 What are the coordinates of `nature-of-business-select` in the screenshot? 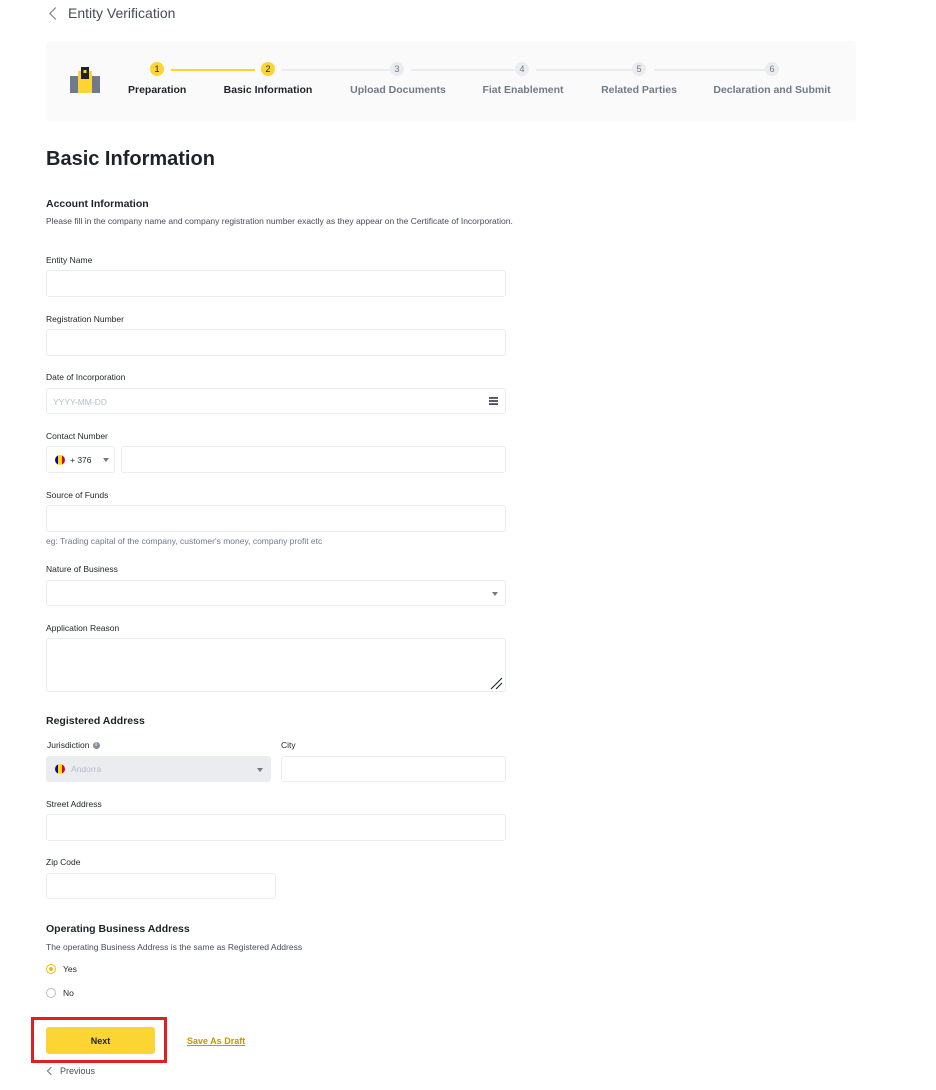 It's located at (276, 593).